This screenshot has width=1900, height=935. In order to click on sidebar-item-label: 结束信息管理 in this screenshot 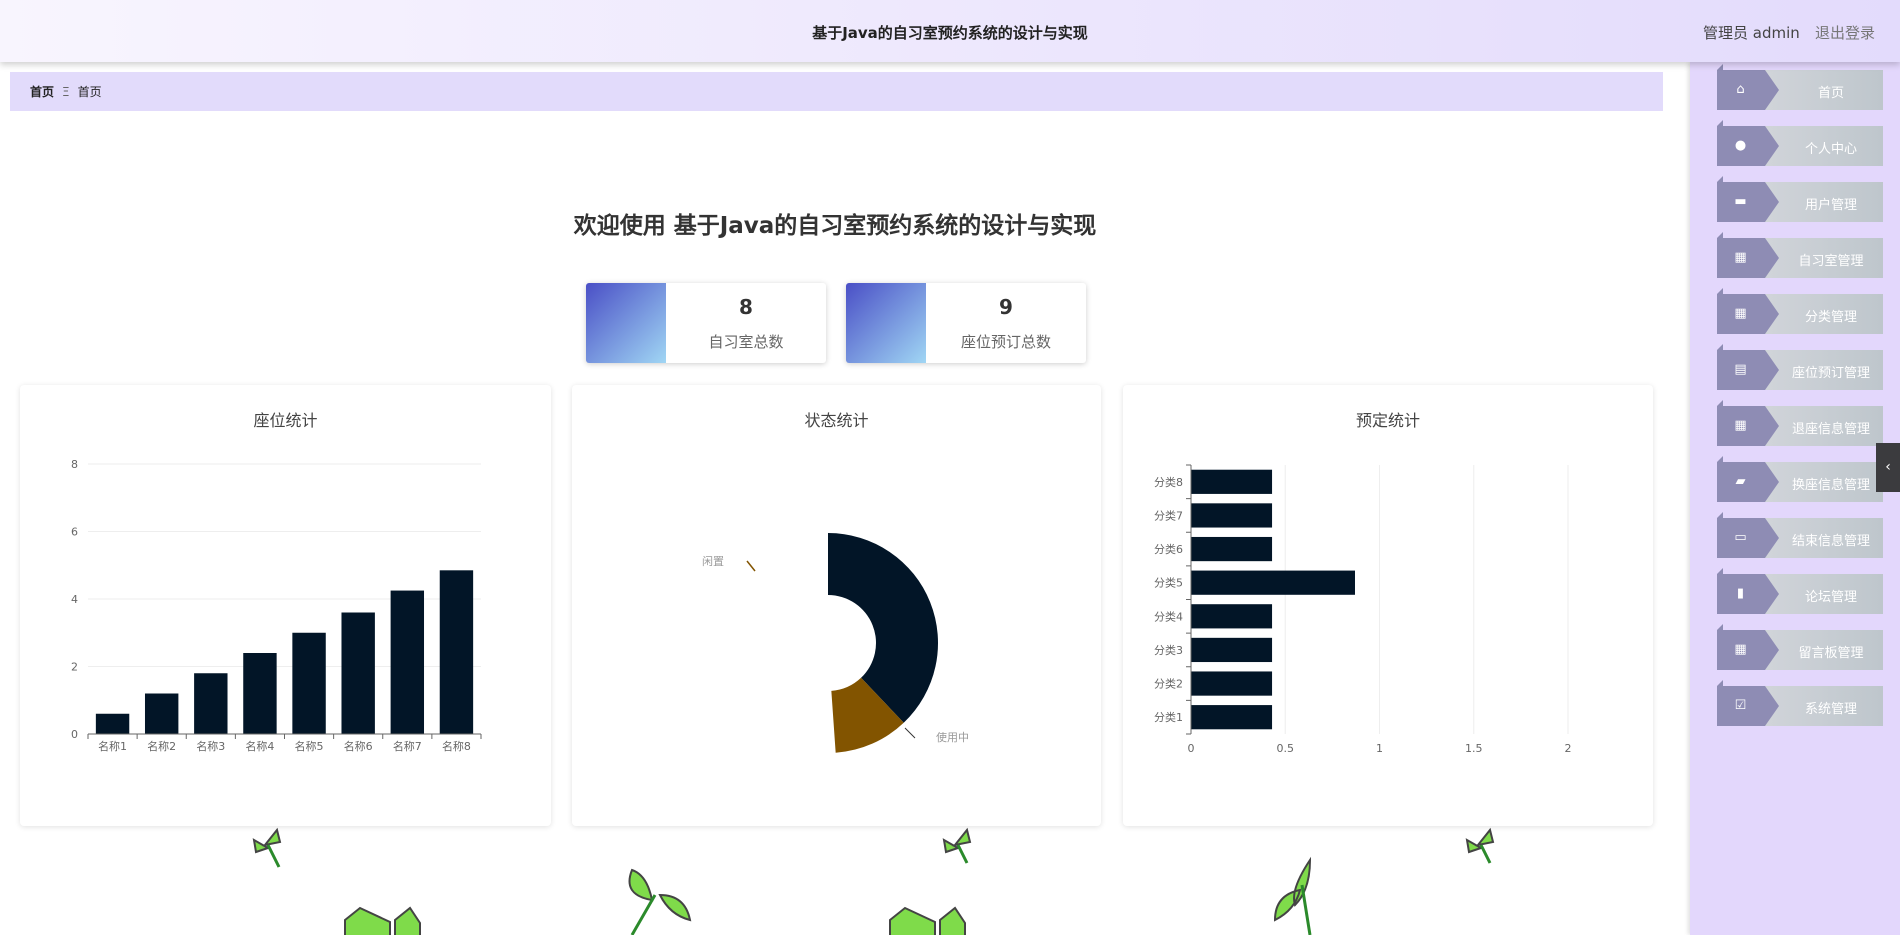, I will do `click(1830, 541)`.